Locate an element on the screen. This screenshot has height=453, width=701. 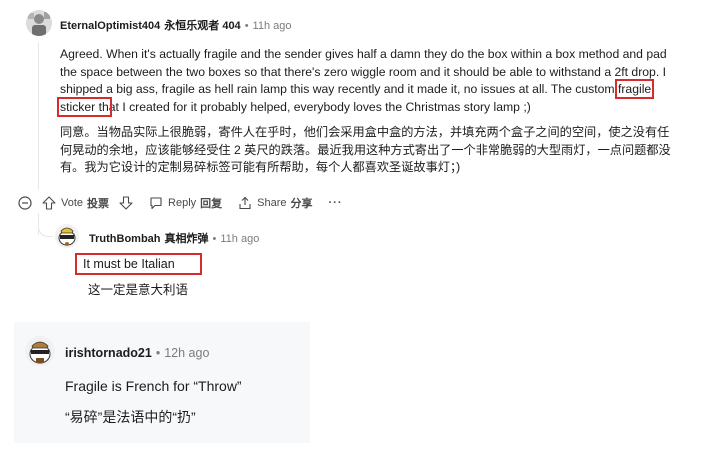
share-label-translation: 分享 is located at coordinates (301, 204).